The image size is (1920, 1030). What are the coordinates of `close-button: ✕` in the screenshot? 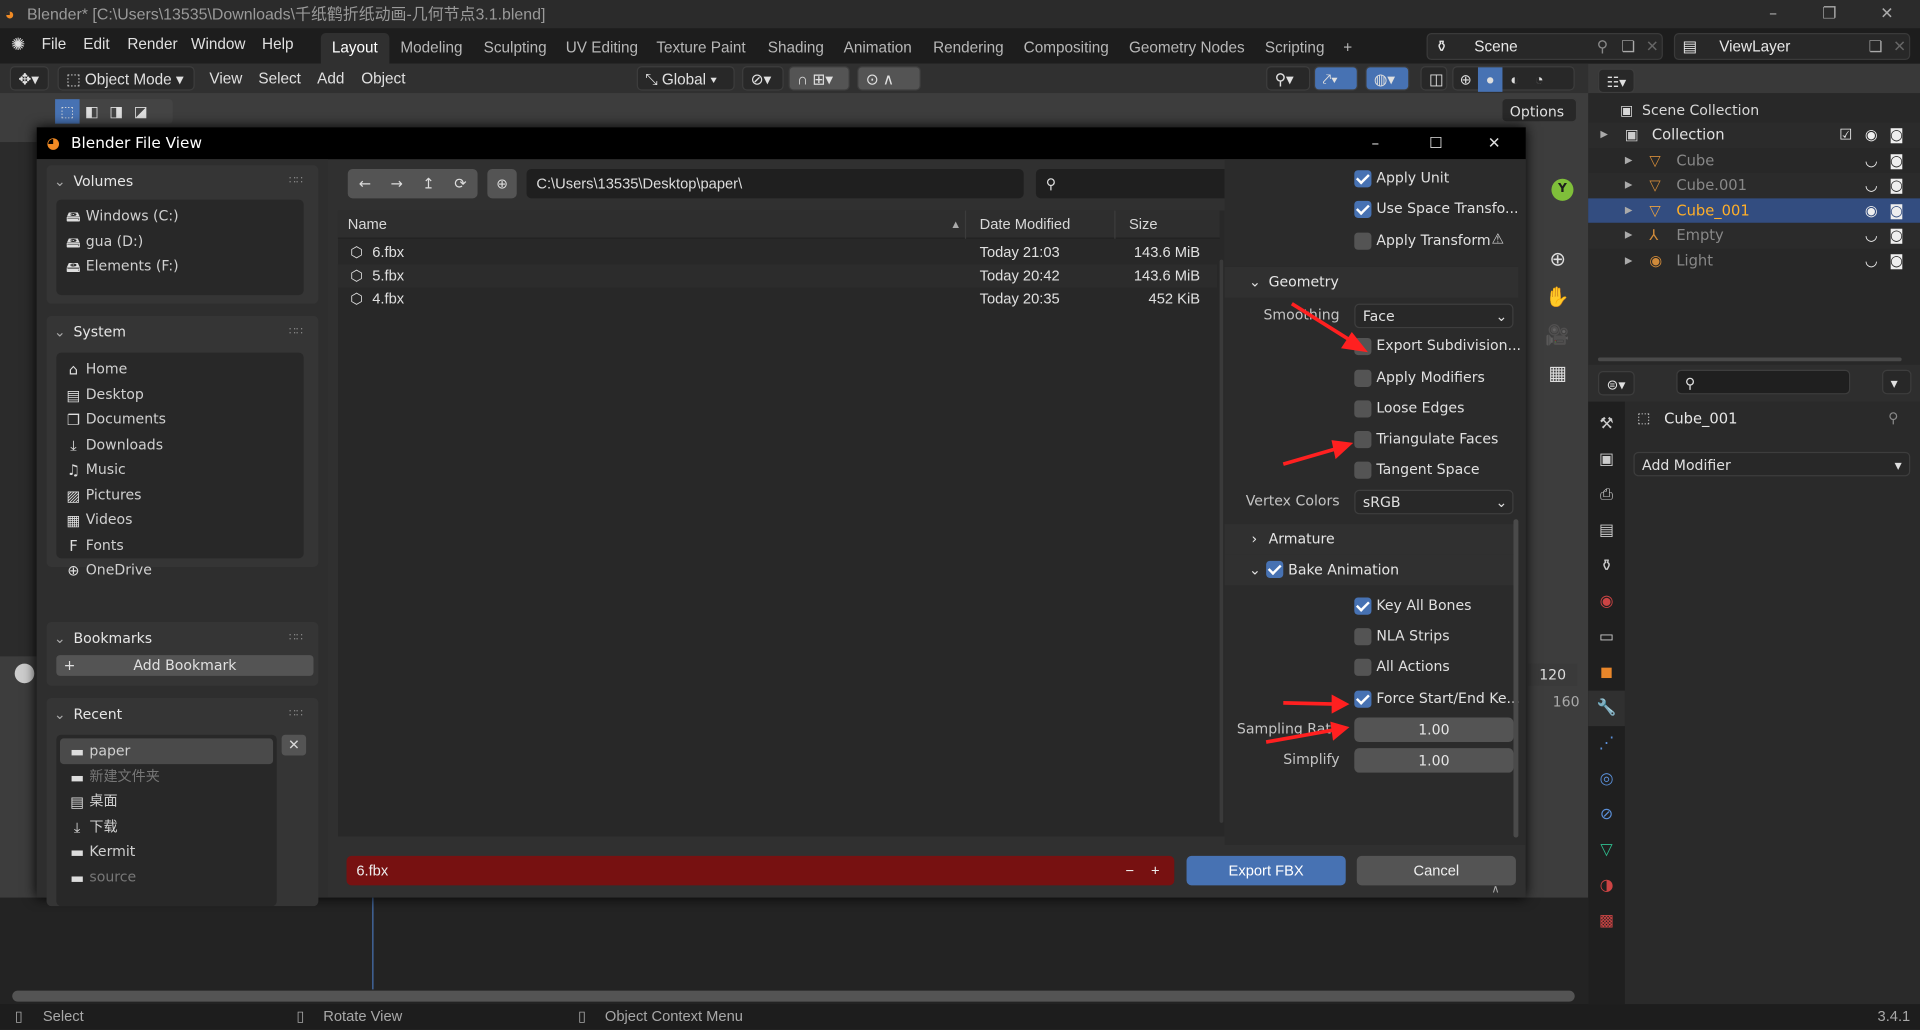 It's located at (1887, 14).